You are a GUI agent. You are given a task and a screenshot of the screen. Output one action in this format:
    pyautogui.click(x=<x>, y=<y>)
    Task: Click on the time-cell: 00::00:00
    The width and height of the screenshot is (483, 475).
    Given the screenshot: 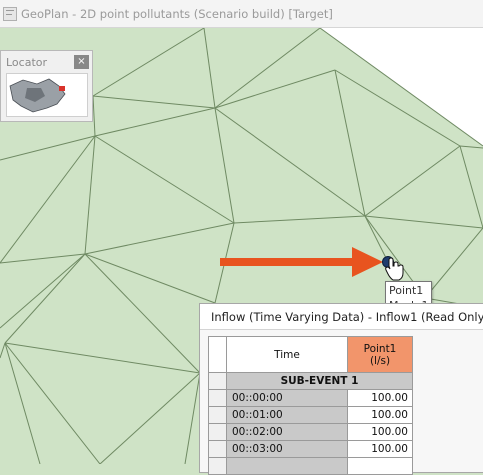 What is the action you would take?
    pyautogui.click(x=287, y=398)
    